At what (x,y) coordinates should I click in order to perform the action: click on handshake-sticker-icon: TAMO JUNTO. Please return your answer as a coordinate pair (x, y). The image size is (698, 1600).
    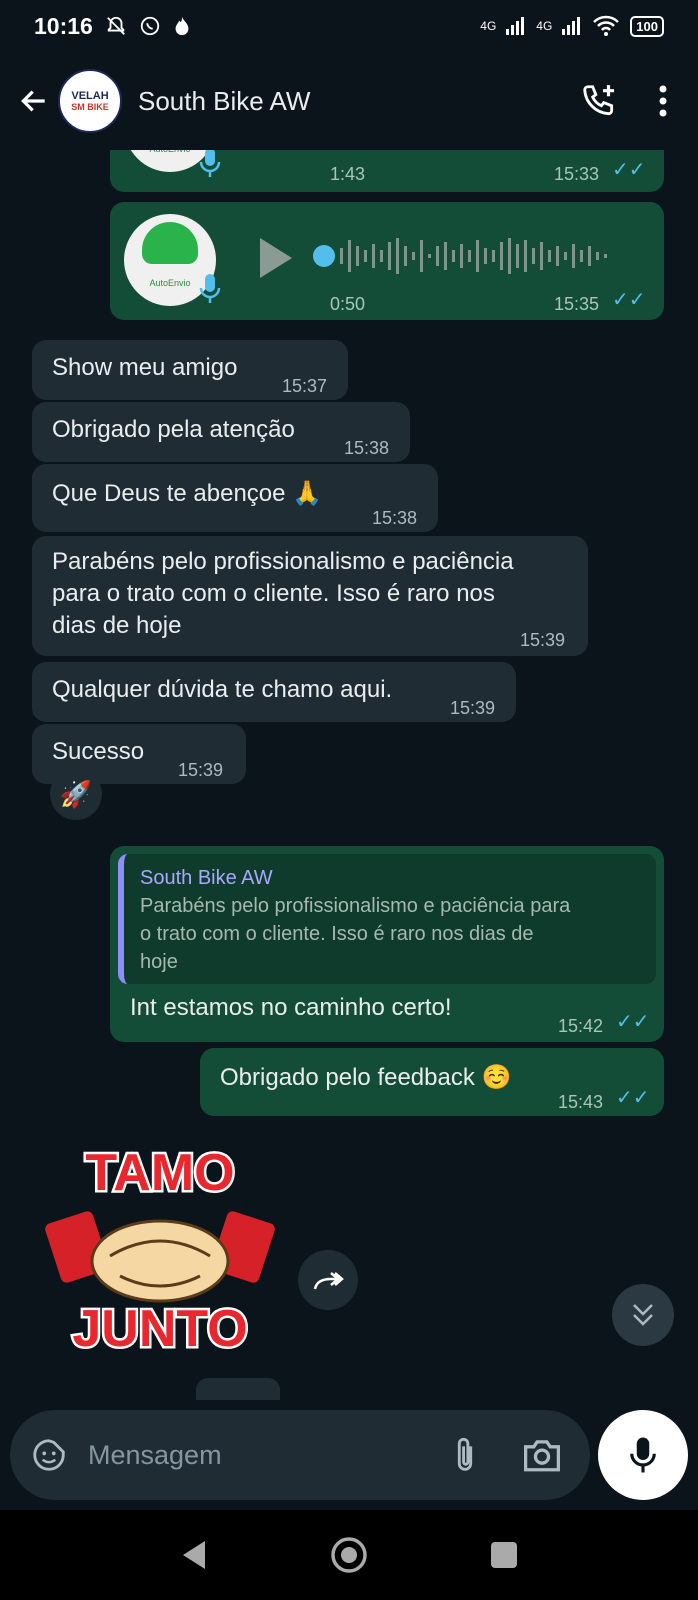
    Looking at the image, I should click on (160, 1251).